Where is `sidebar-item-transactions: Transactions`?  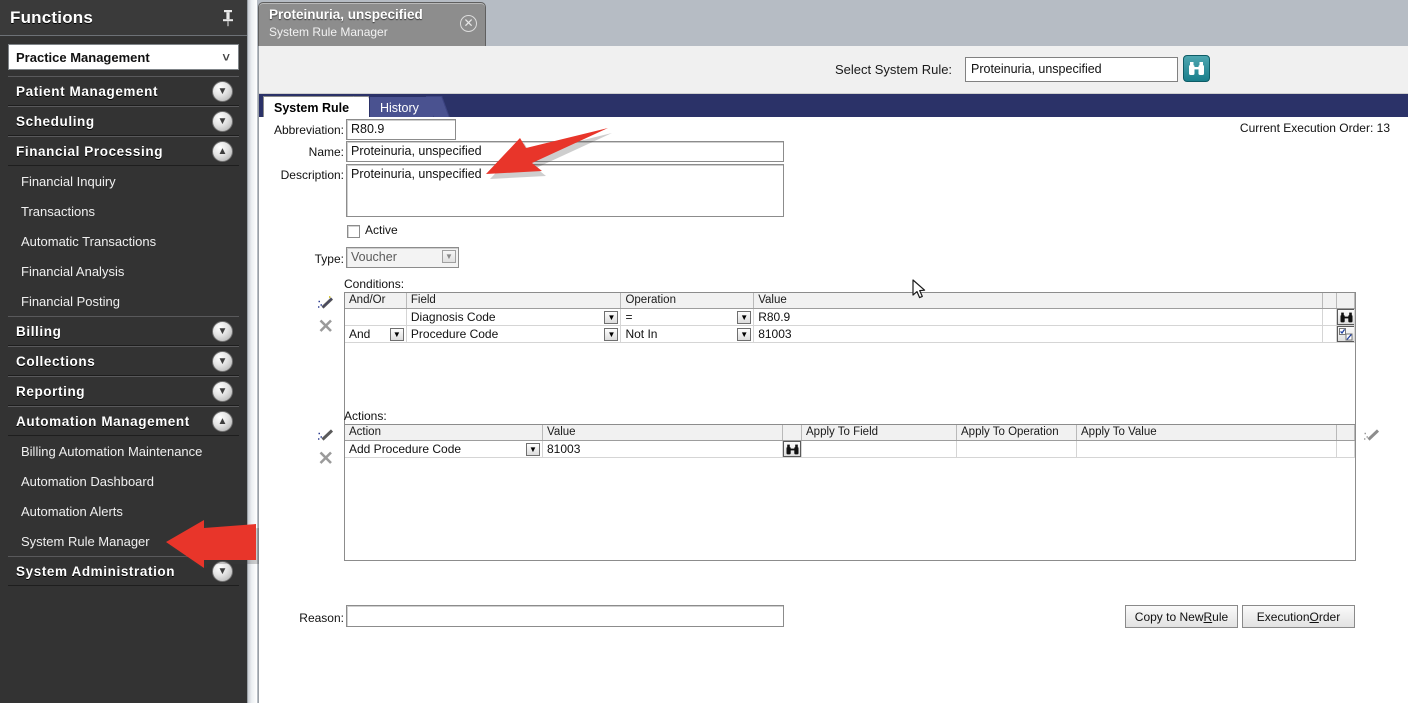
sidebar-item-transactions: Transactions is located at coordinates (123, 211).